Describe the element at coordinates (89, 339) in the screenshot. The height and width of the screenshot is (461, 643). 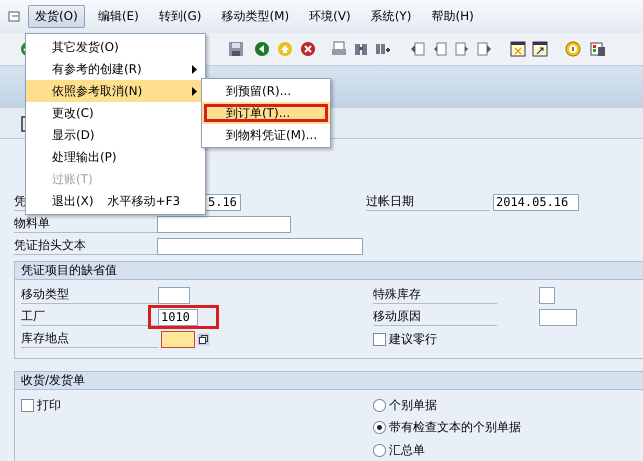
I see `field-label: 库存地点` at that location.